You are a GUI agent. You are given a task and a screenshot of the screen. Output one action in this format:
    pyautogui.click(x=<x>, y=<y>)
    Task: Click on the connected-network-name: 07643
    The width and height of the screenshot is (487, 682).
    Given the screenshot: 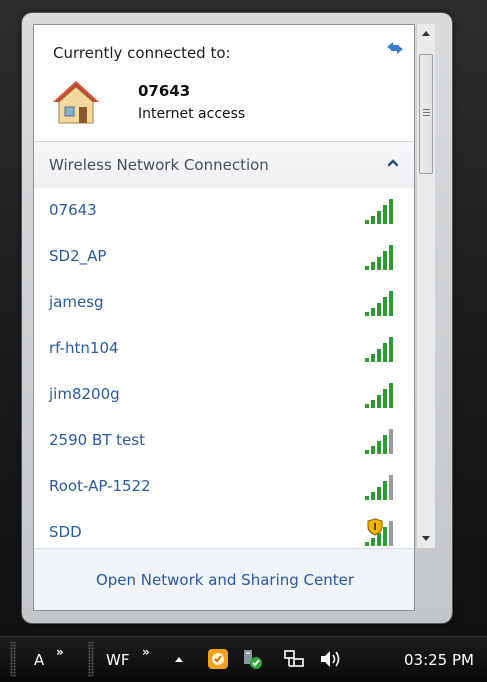 What is the action you would take?
    pyautogui.click(x=164, y=91)
    